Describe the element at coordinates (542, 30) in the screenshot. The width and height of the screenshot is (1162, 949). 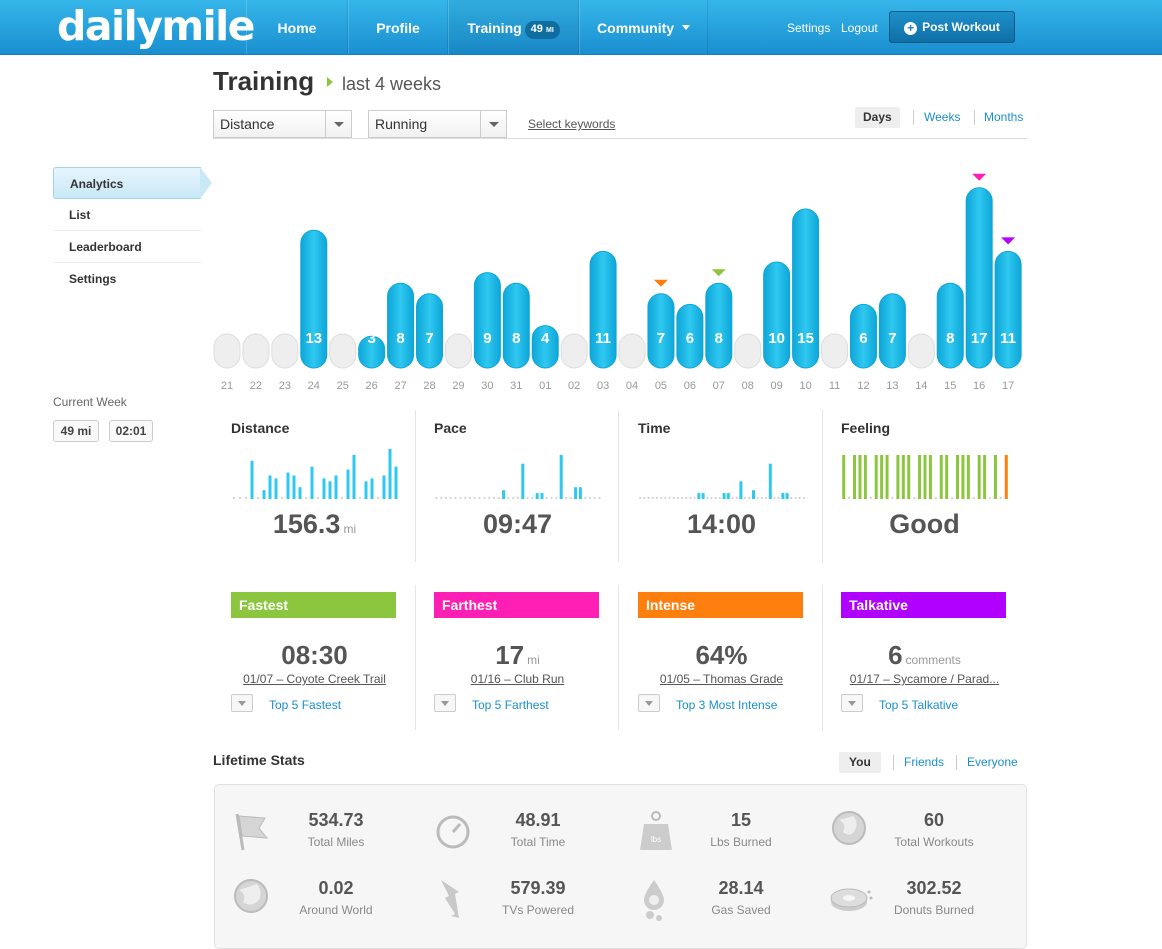
I see `training-mileage-badge: 49 MI` at that location.